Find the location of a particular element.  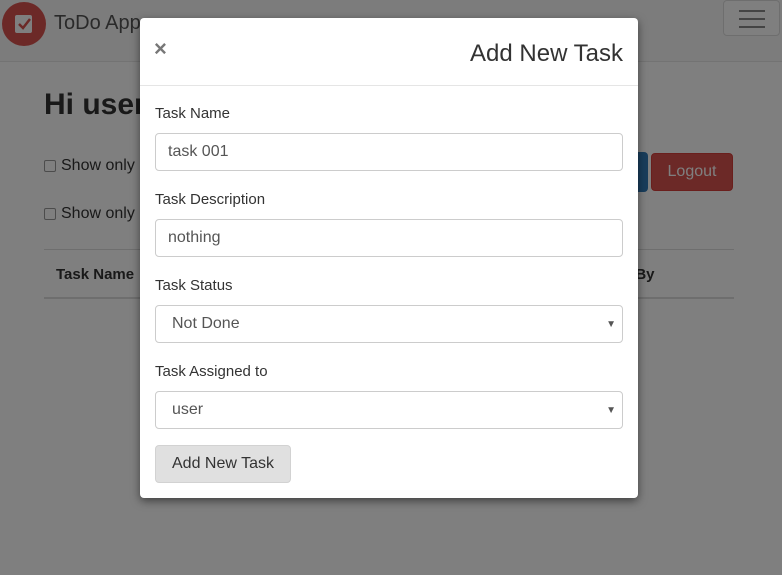

task-assigned-select: user ▼ is located at coordinates (389, 410).